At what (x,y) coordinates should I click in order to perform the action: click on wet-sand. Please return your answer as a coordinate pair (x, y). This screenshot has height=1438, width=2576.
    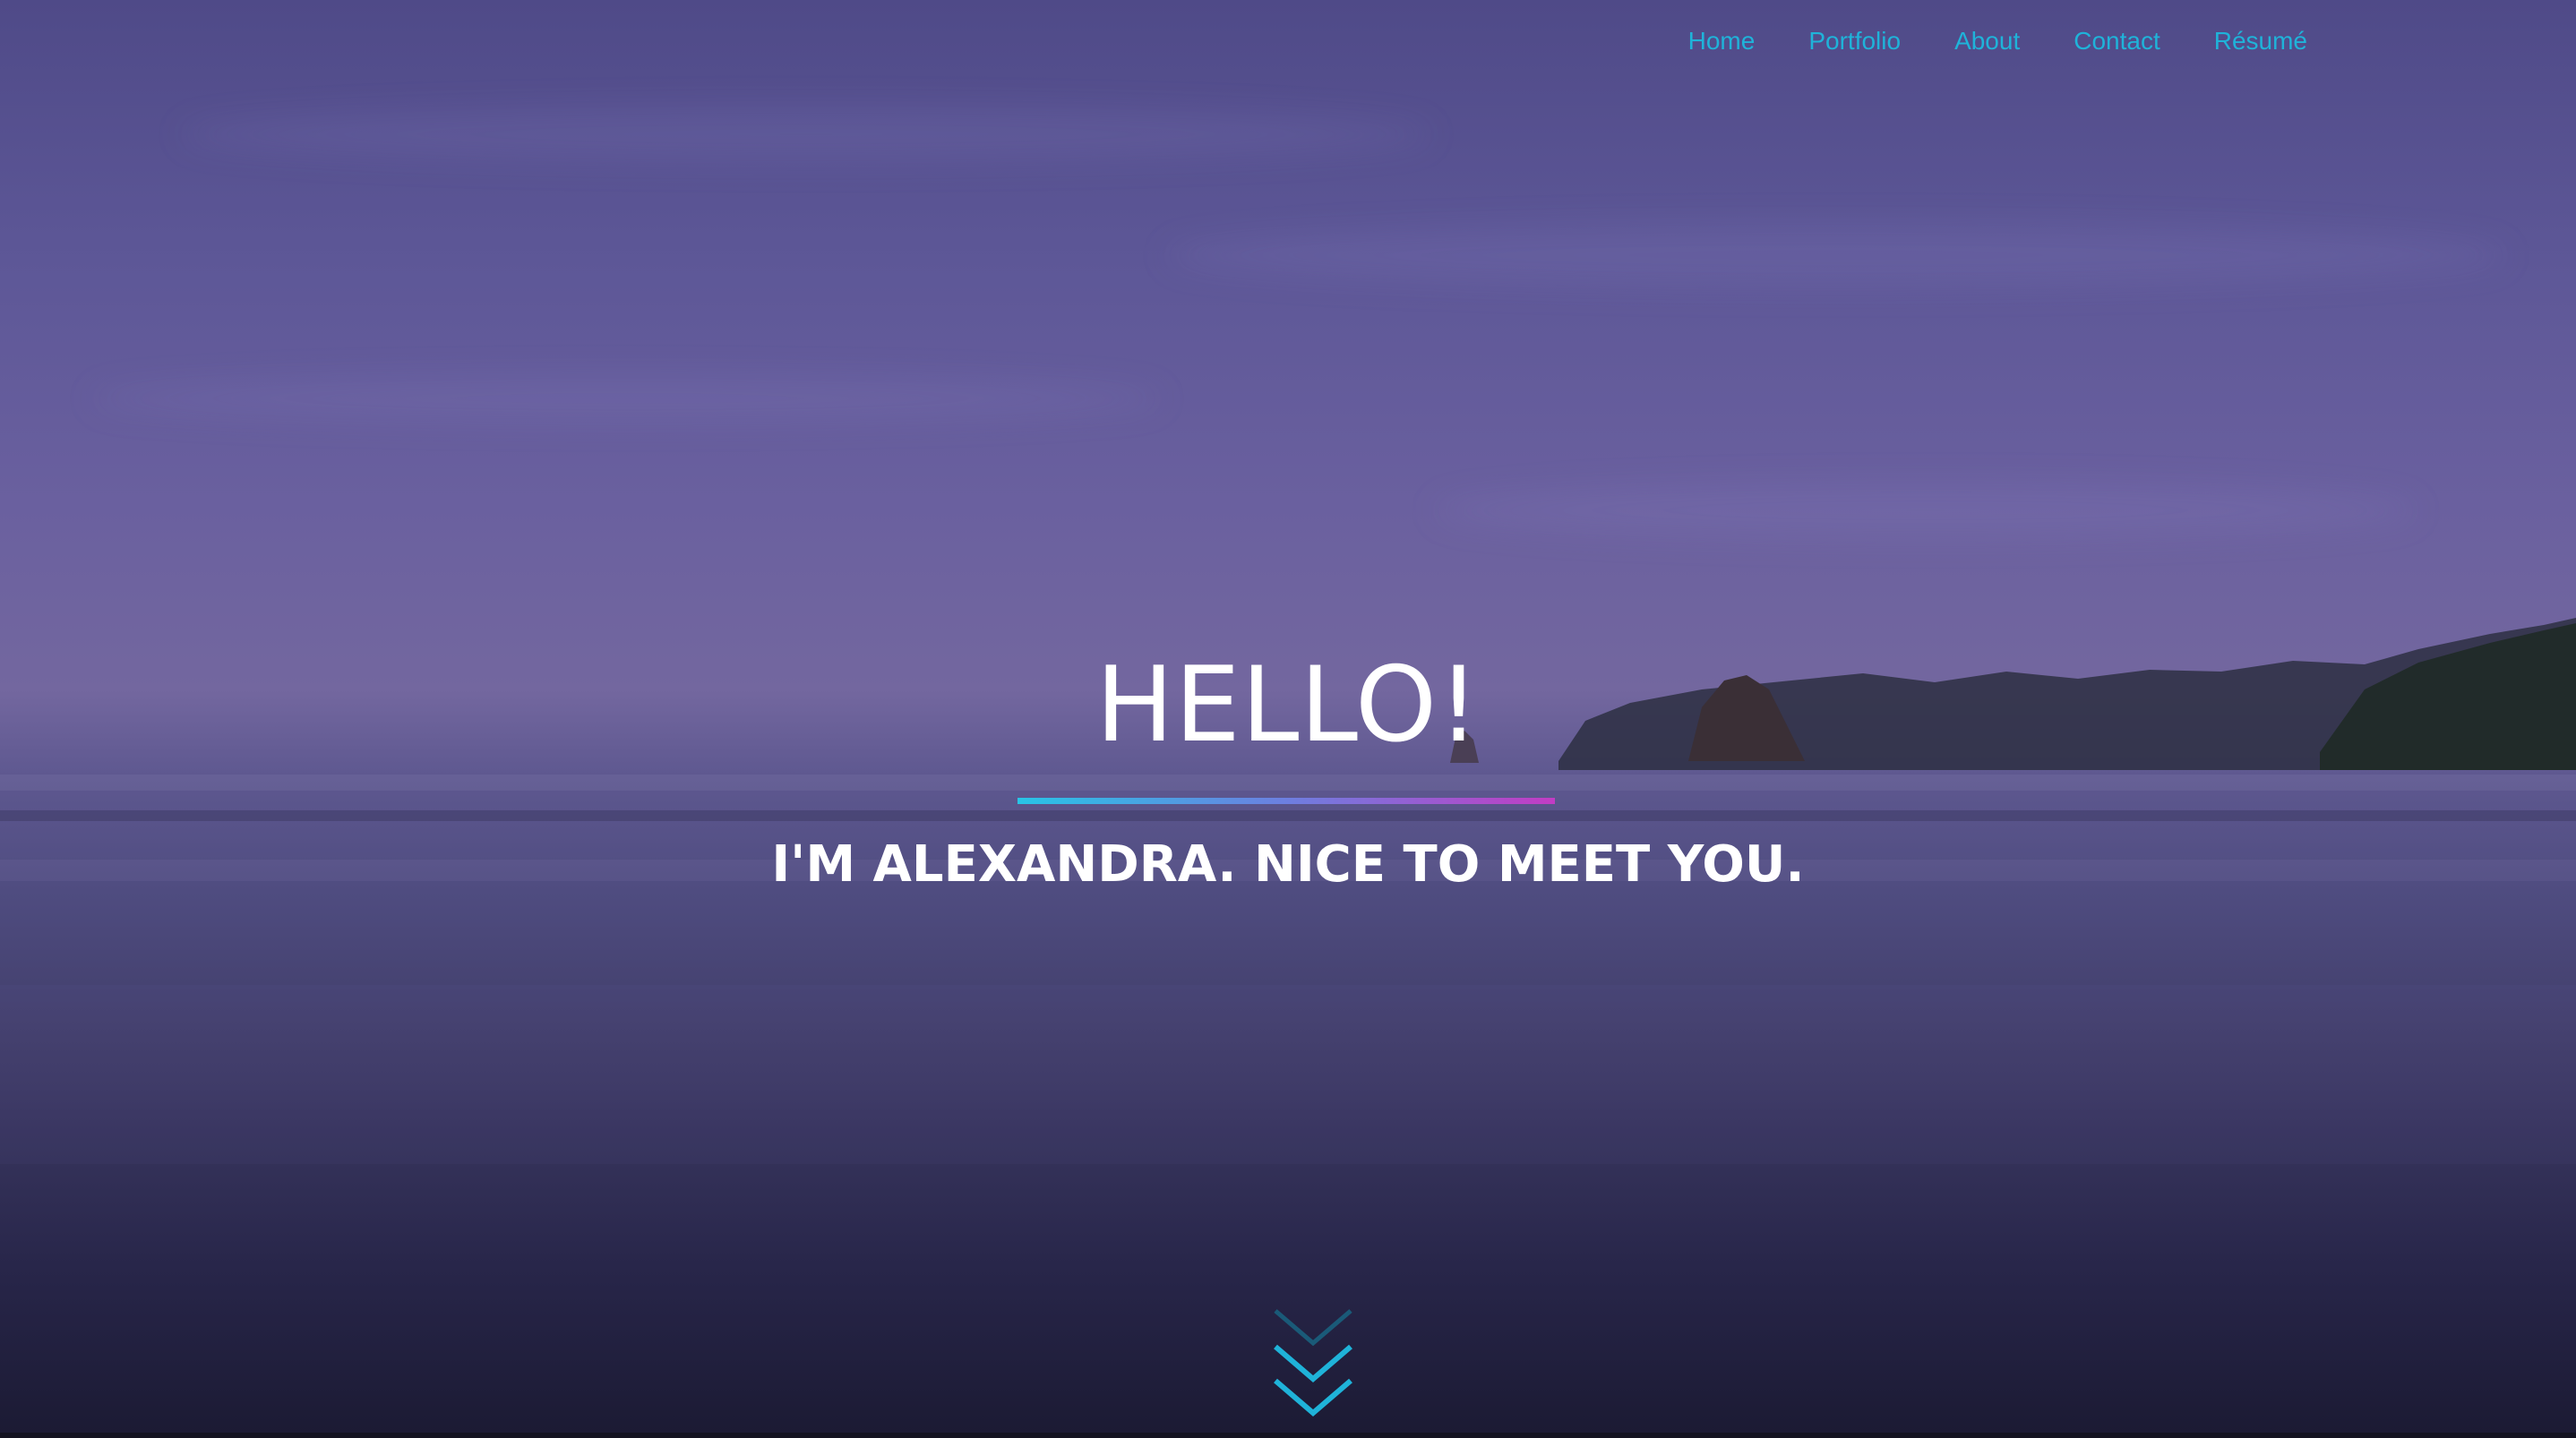
    Looking at the image, I should click on (1288, 1074).